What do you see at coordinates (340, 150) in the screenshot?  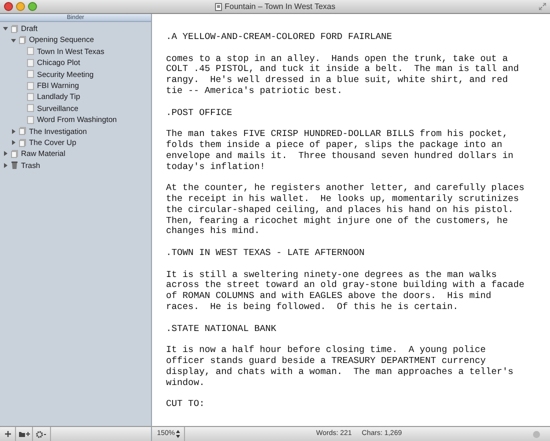 I see `script-paragraph: The man takes FIVE CRISP HUNDRED-DOLLAR BILLS from his pocket, folds them inside a piece of paper, slips the package into an envelope and mails it. Three thousand seven hundred dollars in today's inflation!` at bounding box center [340, 150].